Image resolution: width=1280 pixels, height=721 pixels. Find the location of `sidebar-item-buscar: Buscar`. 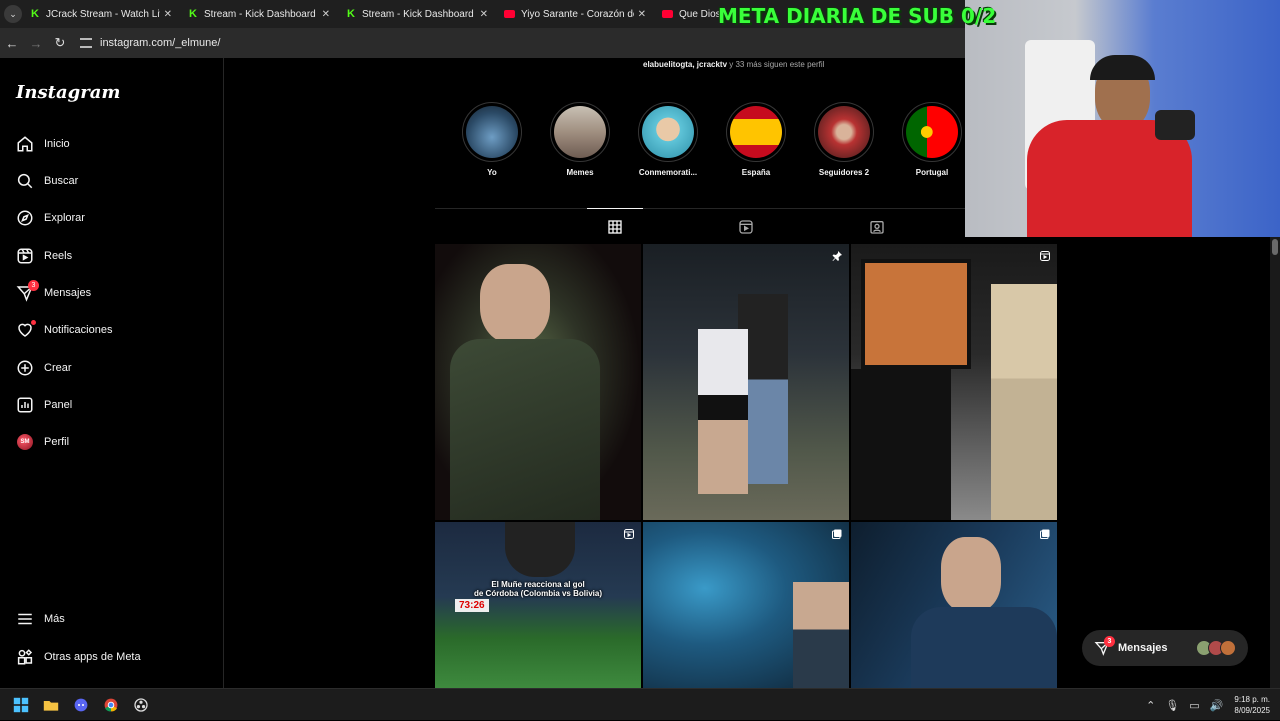

sidebar-item-buscar: Buscar is located at coordinates (47, 181).